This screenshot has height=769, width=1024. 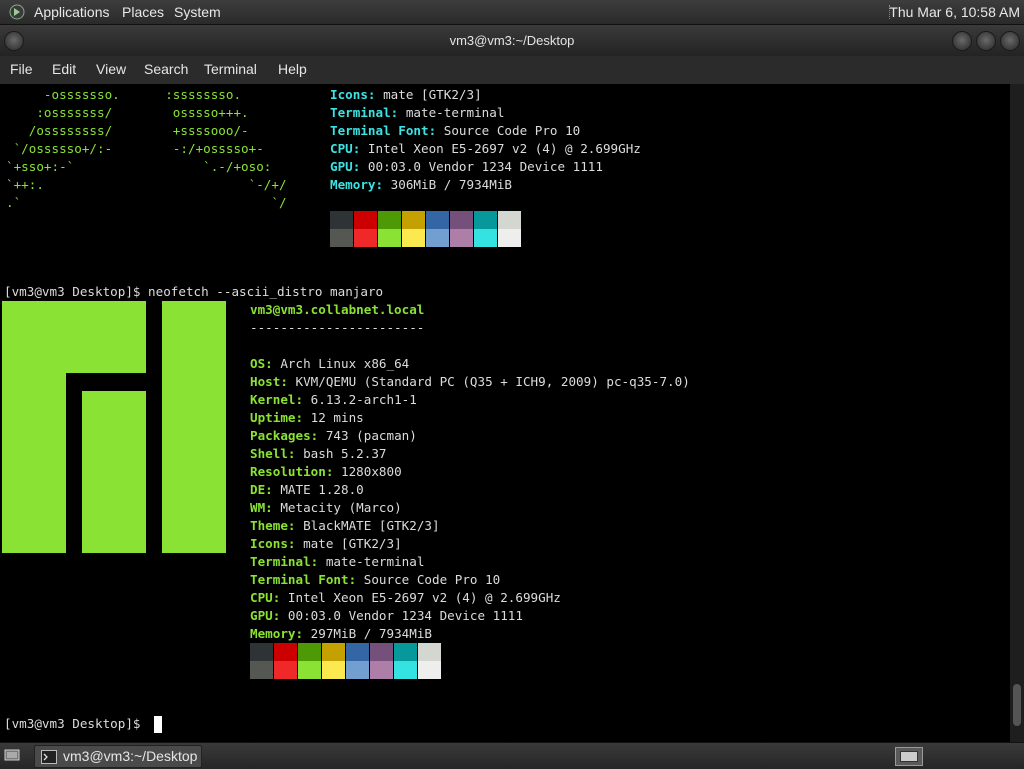 What do you see at coordinates (341, 507) in the screenshot?
I see `info-value: Metacity (Marco)` at bounding box center [341, 507].